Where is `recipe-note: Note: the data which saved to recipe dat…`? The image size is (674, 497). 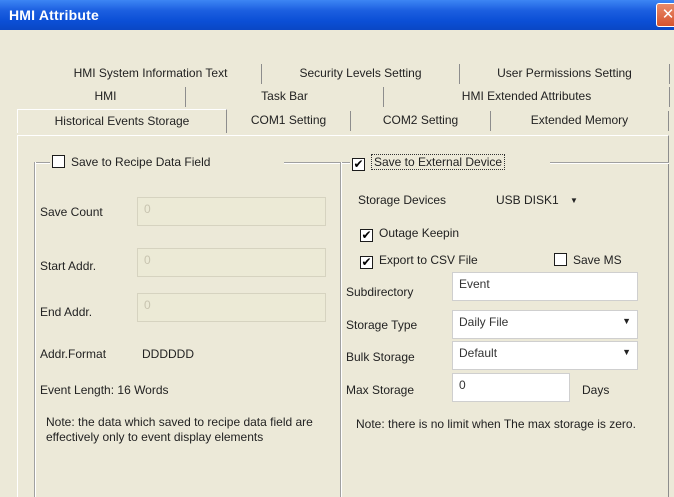
recipe-note: Note: the data which saved to recipe dat… is located at coordinates (179, 429).